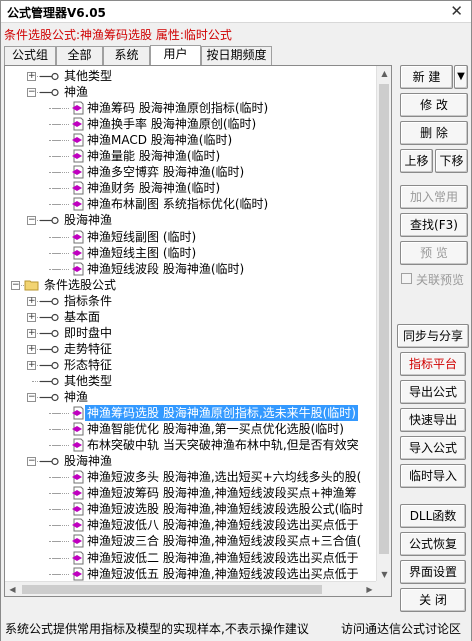 This screenshot has height=641, width=472. I want to click on indicator-platform-button: 指标平台, so click(433, 364).